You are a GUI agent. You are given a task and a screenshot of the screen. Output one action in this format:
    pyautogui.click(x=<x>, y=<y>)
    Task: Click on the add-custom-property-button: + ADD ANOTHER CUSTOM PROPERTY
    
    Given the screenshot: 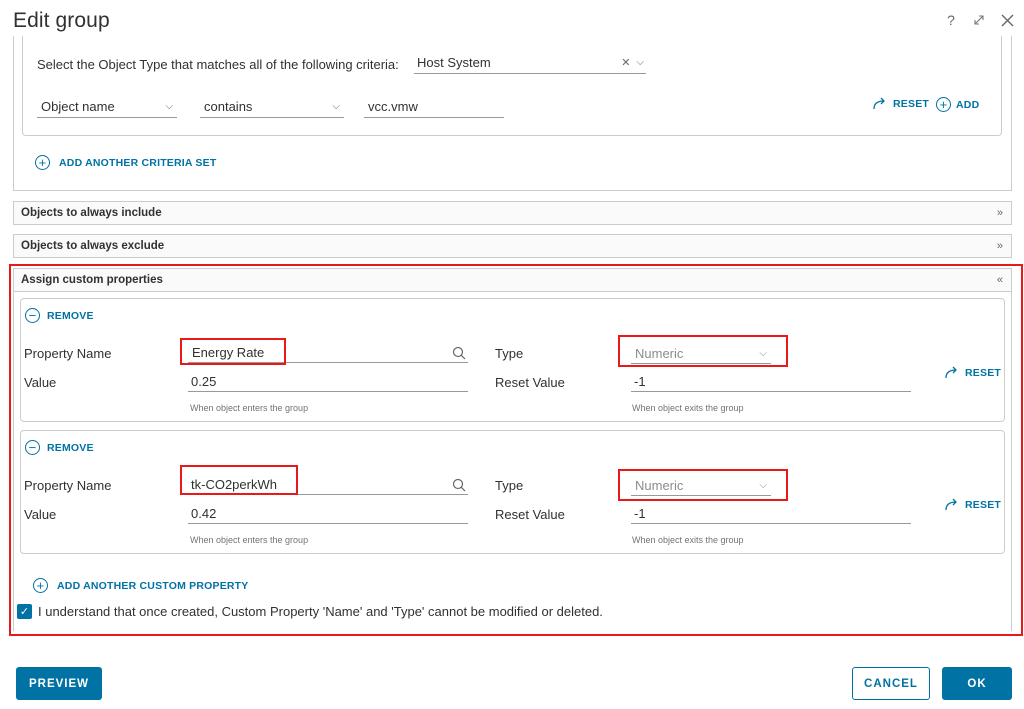 What is the action you would take?
    pyautogui.click(x=141, y=585)
    